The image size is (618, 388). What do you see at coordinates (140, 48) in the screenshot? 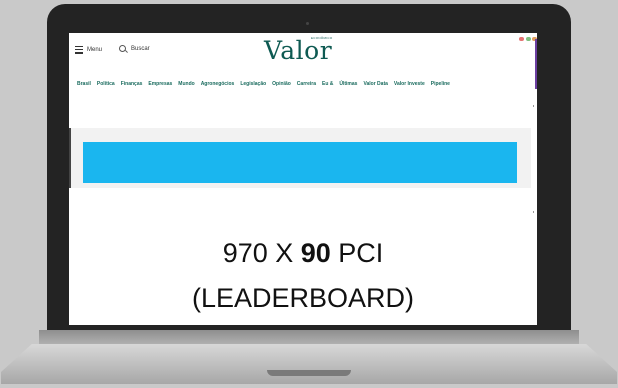
I see `search-label: Buscar` at bounding box center [140, 48].